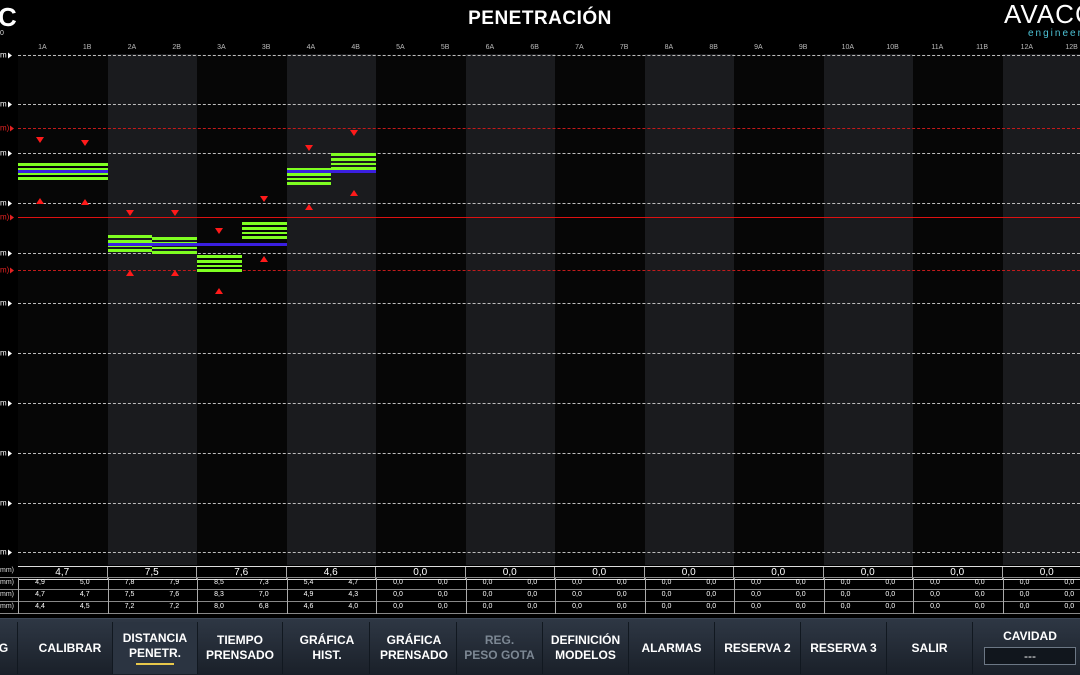 This screenshot has height=675, width=1080. Describe the element at coordinates (5, 128) in the screenshot. I see `y-tick-text: m)` at that location.